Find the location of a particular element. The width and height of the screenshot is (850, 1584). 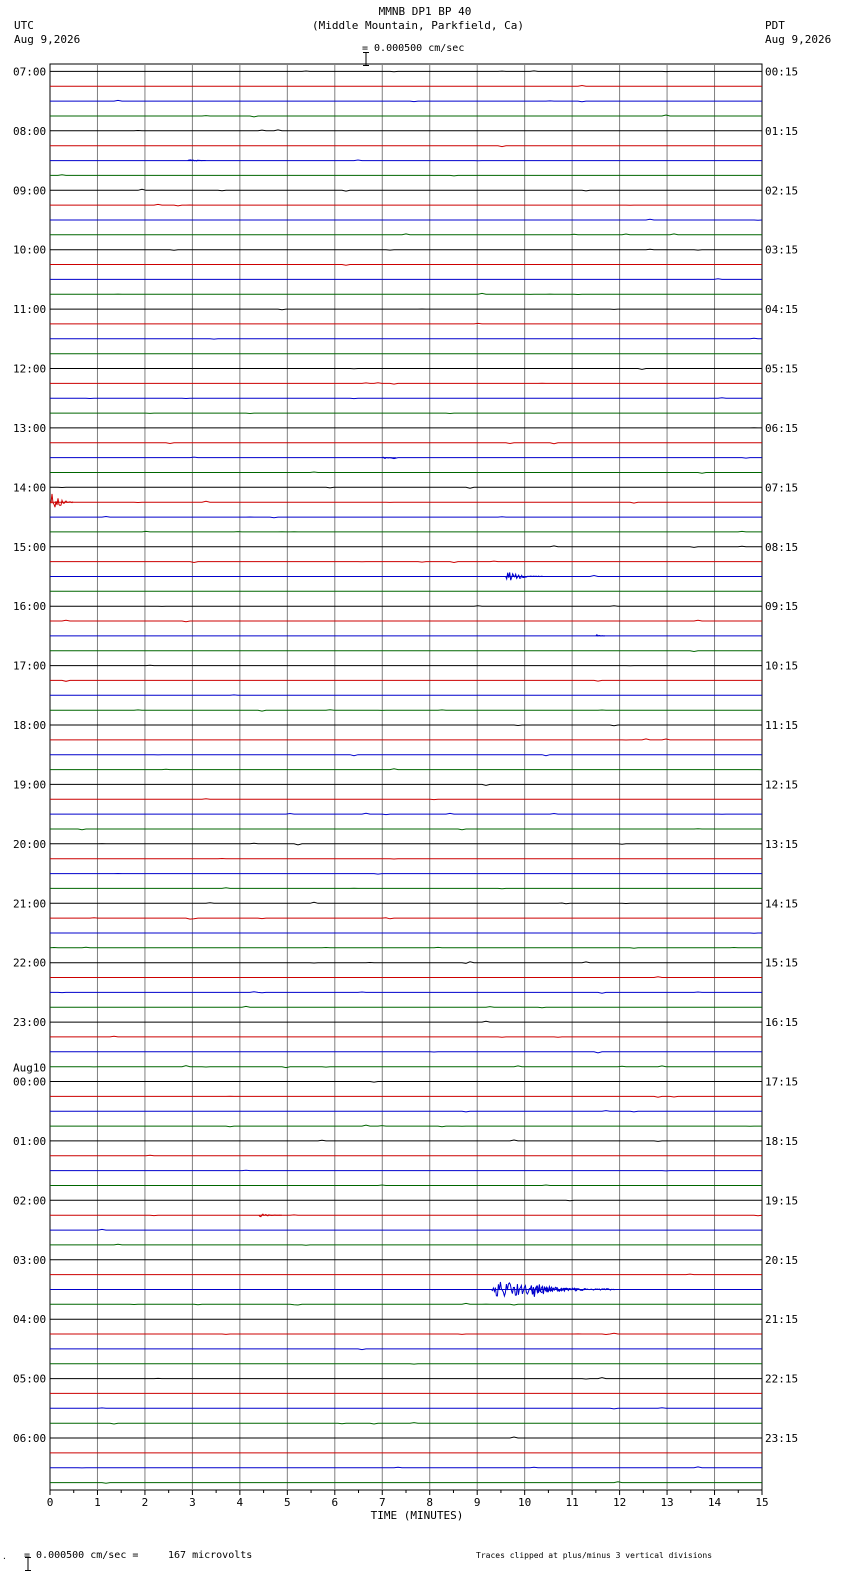

x-tick-label: 15 is located at coordinates (761, 1502).